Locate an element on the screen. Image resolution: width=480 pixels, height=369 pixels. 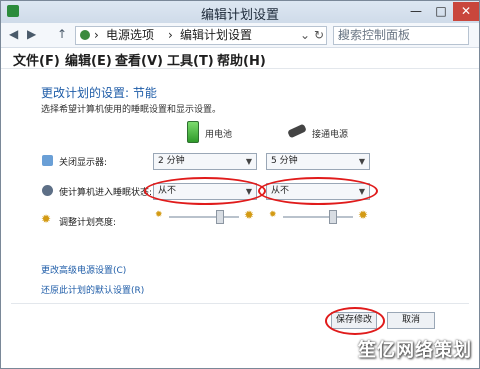
watermark: 笙亿网络策划 is located at coordinates (415, 350).